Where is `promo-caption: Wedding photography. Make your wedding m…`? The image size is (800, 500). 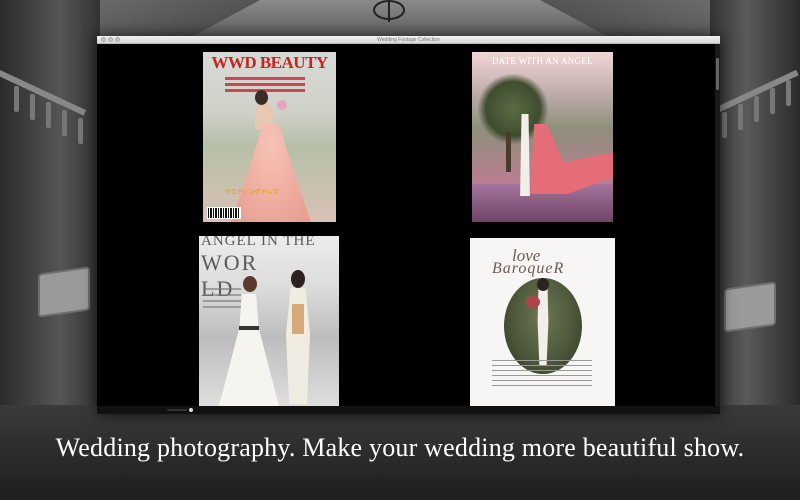
promo-caption: Wedding photography. Make your wedding m… is located at coordinates (400, 447).